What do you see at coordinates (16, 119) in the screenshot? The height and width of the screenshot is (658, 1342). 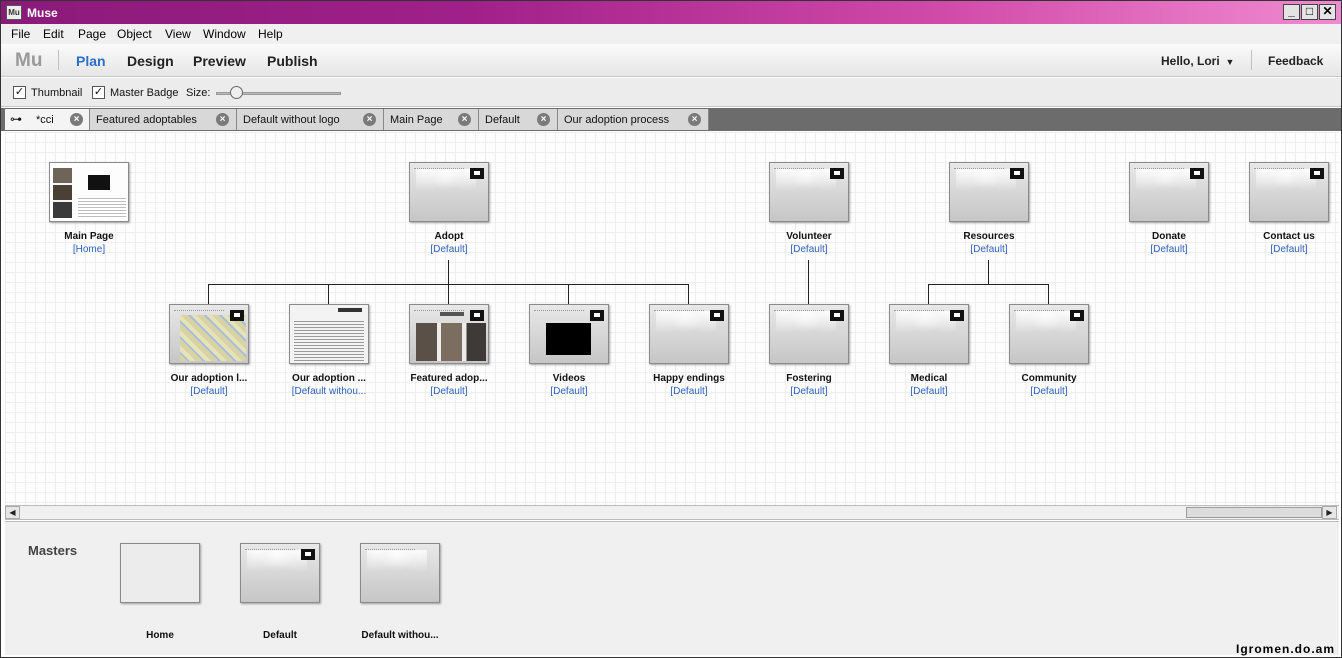 I see `sitemap-icon: ⊶` at bounding box center [16, 119].